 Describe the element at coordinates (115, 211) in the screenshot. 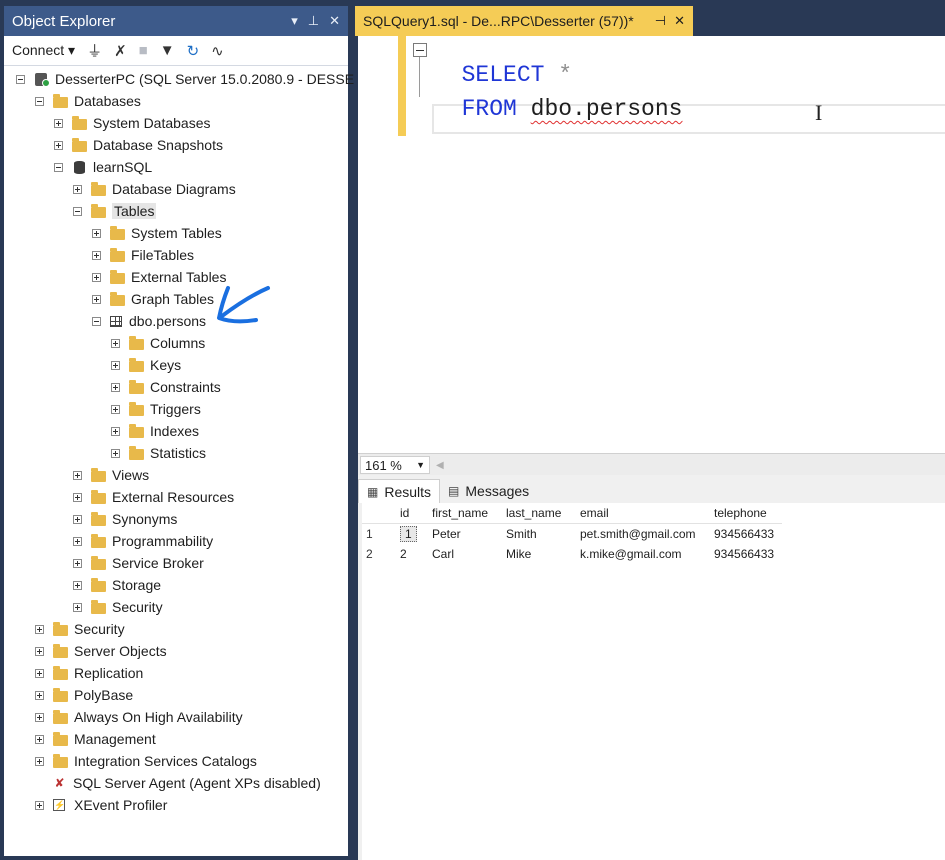

I see `tree-node: Tables` at that location.